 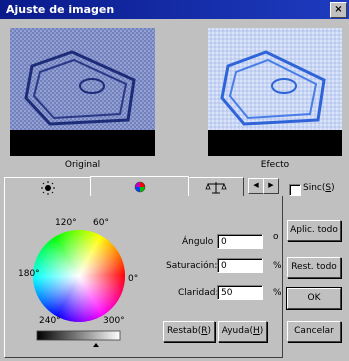 I want to click on sync-label-post: ), so click(x=333, y=188).